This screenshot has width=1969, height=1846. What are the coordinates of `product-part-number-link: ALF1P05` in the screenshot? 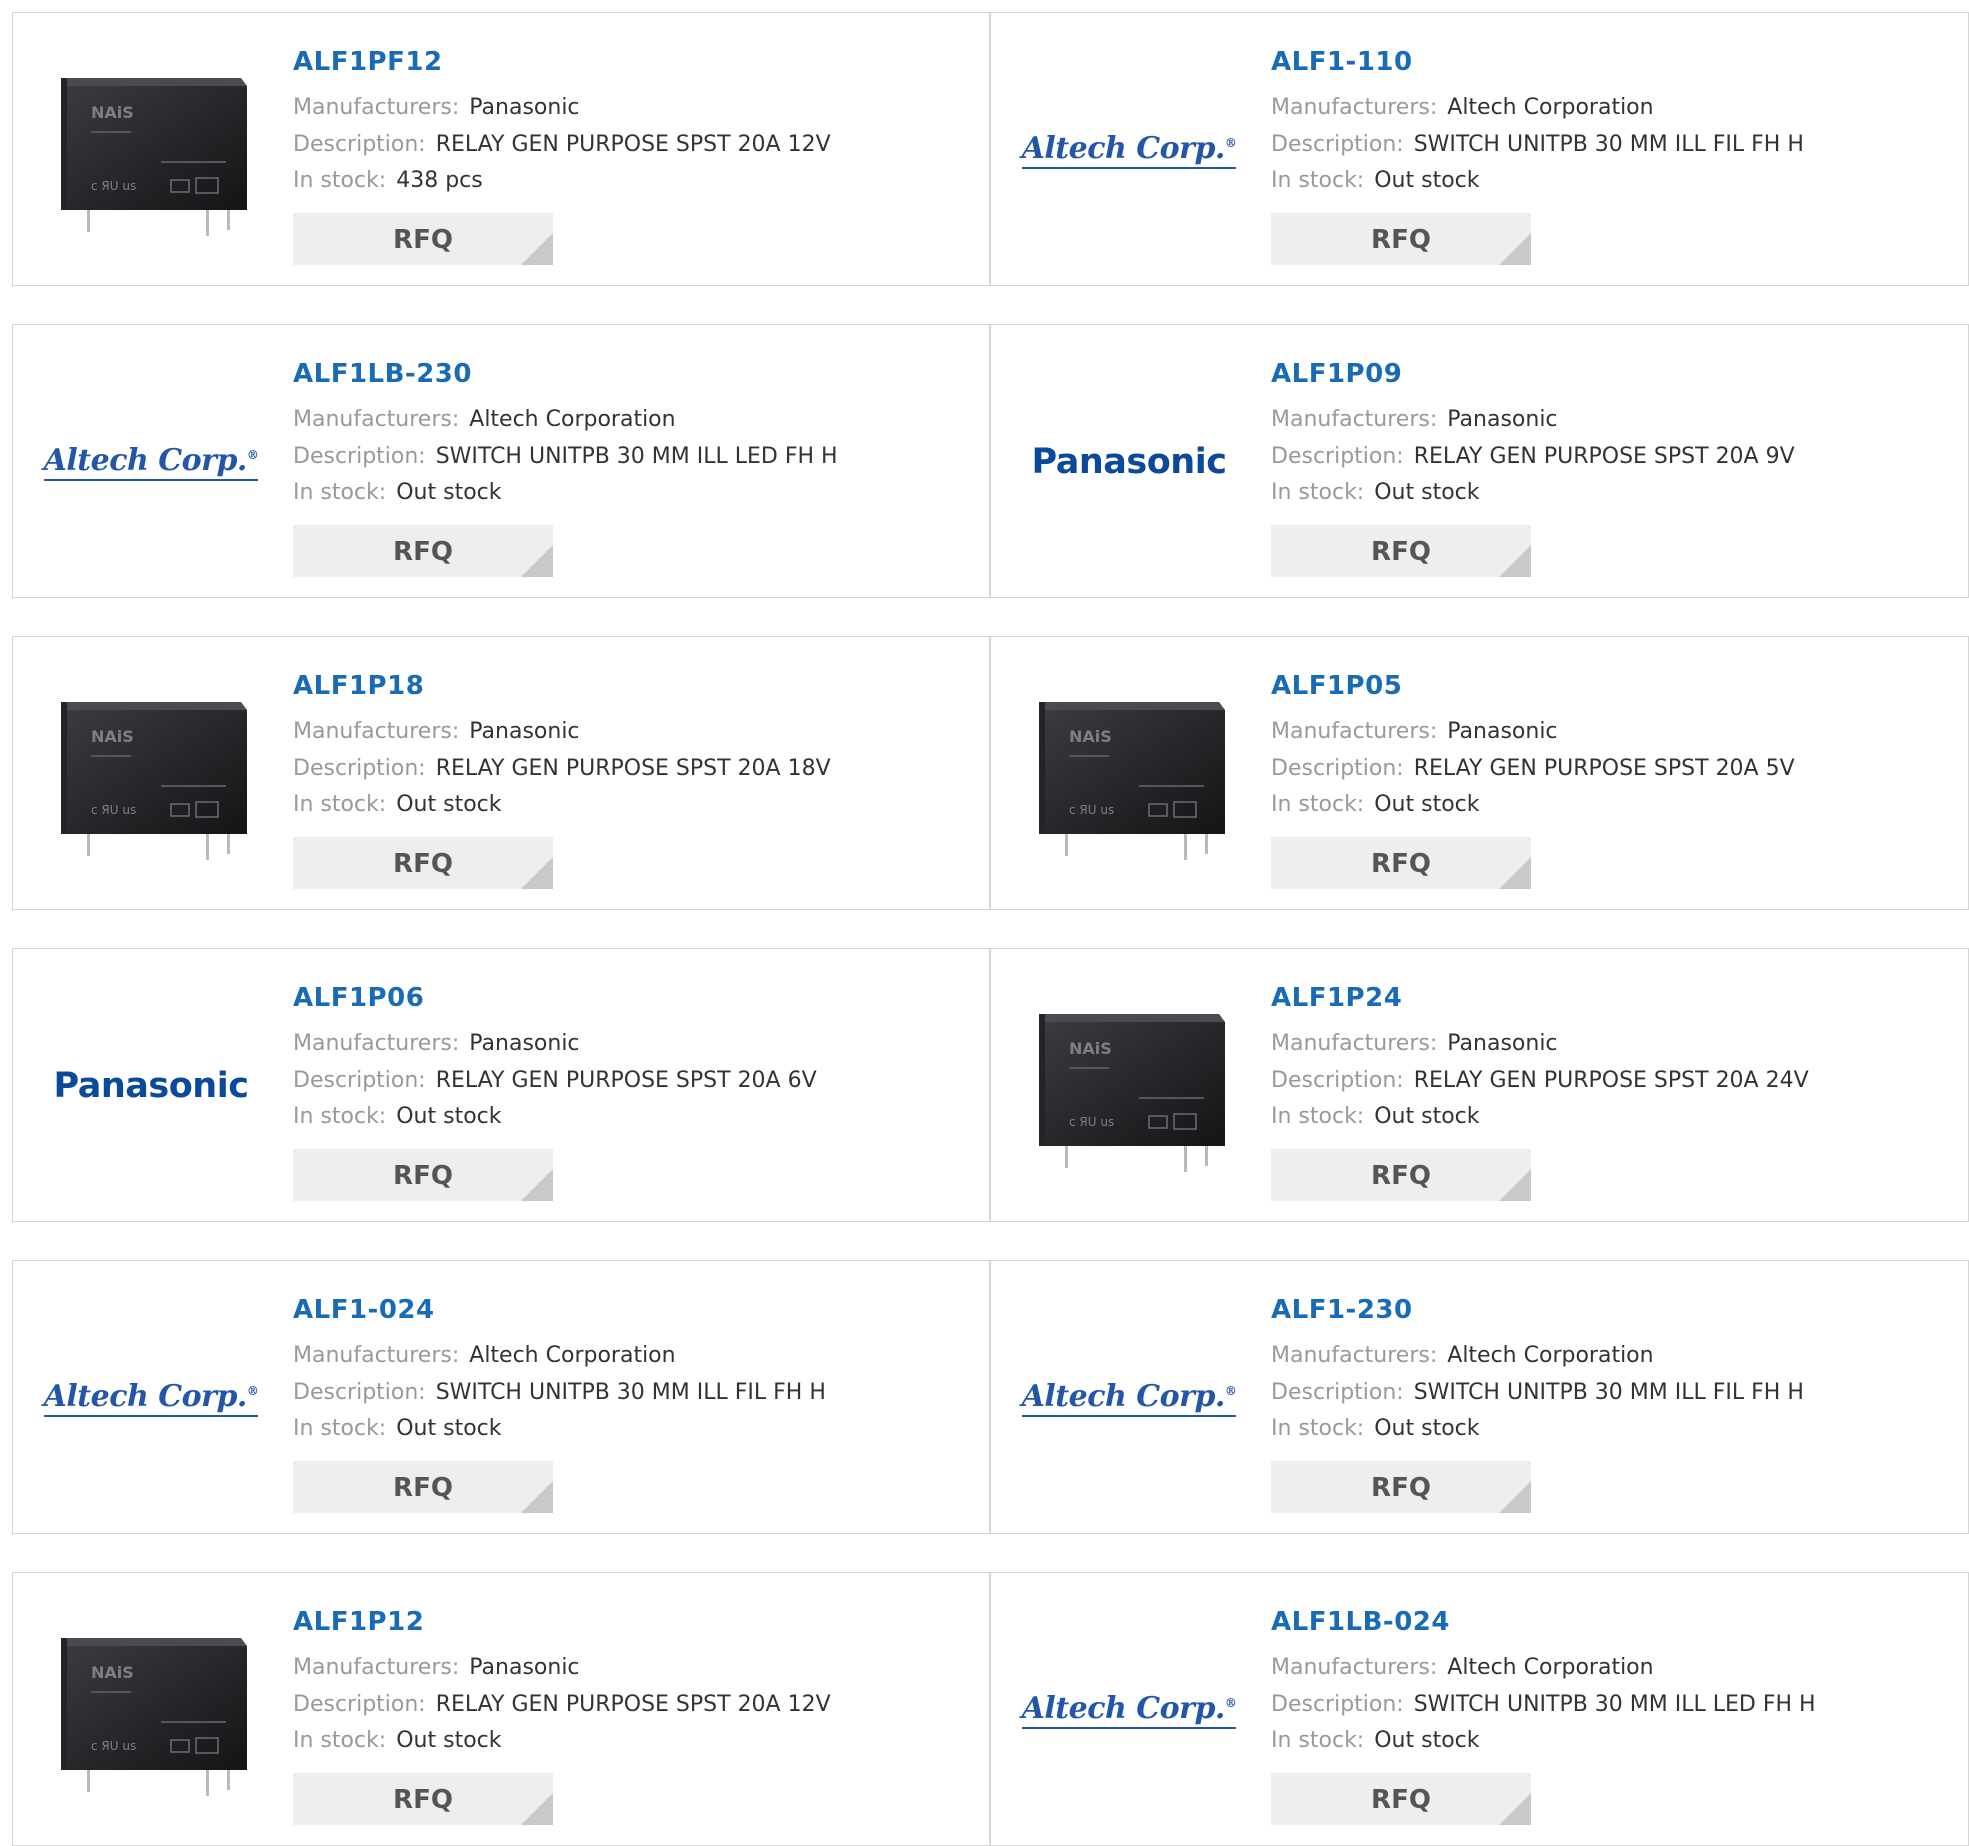 It's located at (1336, 686).